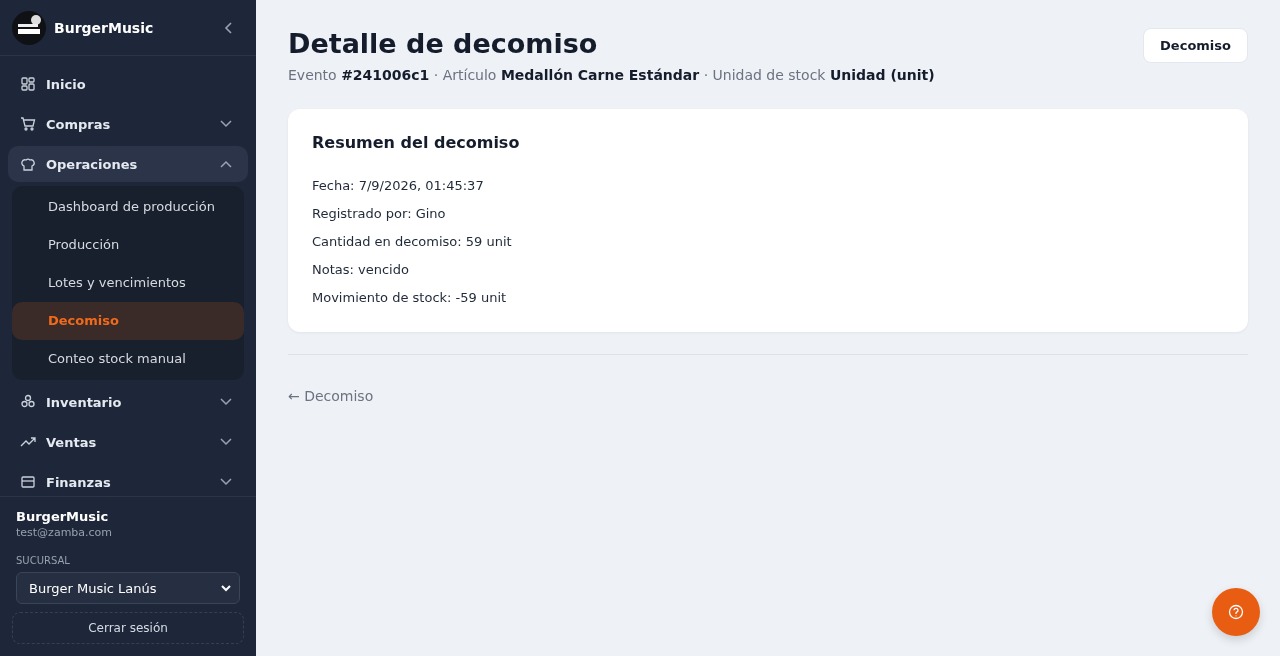 This screenshot has width=1280, height=656. Describe the element at coordinates (128, 321) in the screenshot. I see `submenu-item: Decomiso` at that location.